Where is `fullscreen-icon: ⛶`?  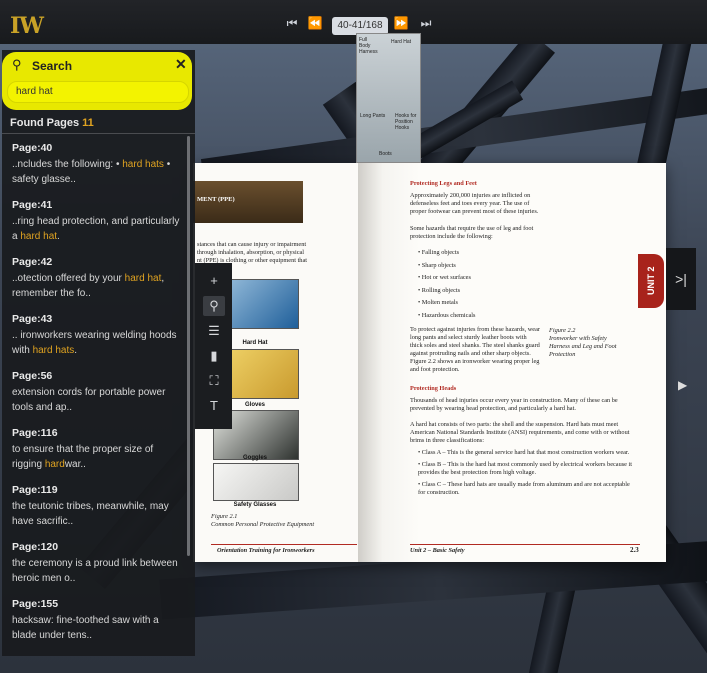
fullscreen-icon: ⛶ is located at coordinates (214, 381).